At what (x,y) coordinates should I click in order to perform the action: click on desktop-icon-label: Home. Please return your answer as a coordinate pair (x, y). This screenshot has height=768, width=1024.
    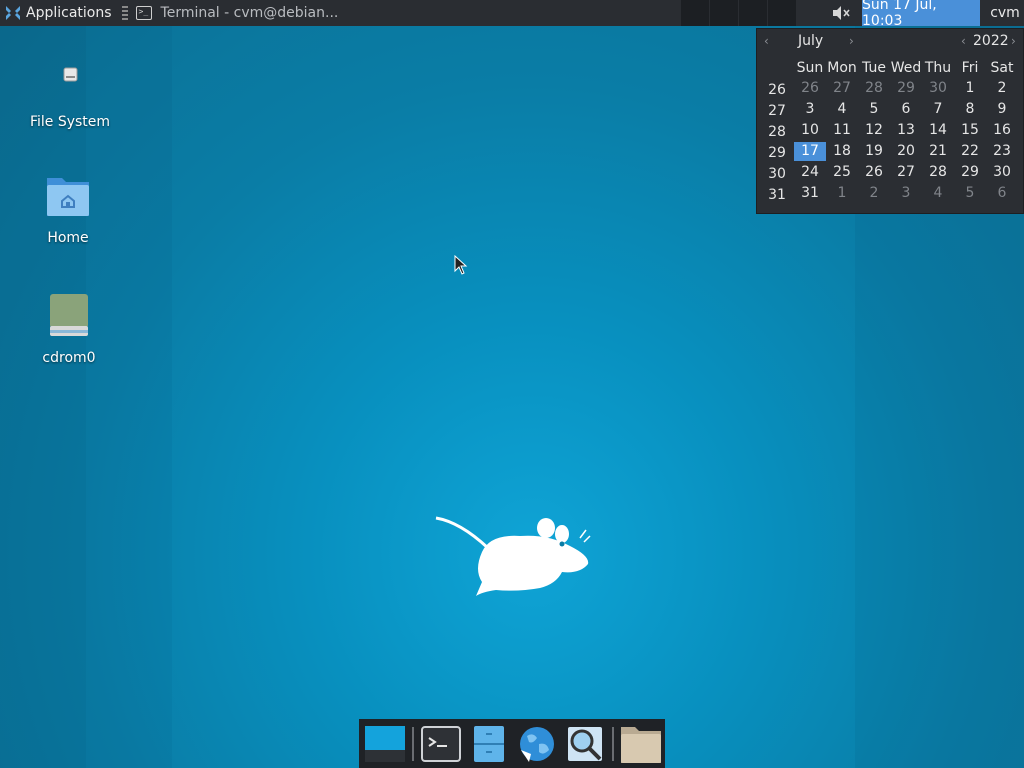
    Looking at the image, I should click on (68, 238).